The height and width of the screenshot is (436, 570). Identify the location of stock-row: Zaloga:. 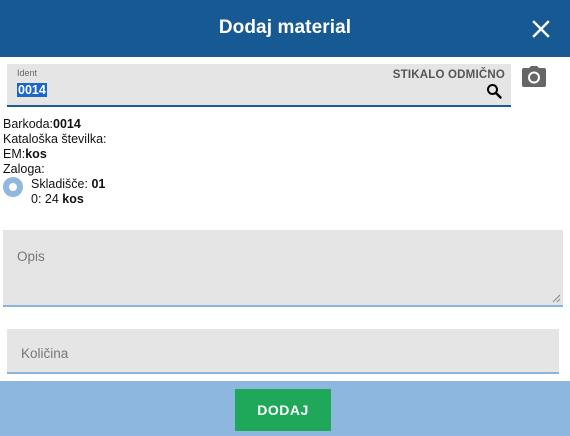
(55, 169).